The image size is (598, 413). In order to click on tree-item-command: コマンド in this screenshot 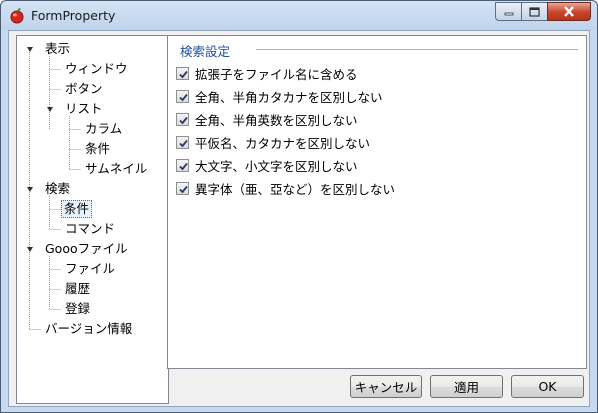, I will do `click(90, 229)`.